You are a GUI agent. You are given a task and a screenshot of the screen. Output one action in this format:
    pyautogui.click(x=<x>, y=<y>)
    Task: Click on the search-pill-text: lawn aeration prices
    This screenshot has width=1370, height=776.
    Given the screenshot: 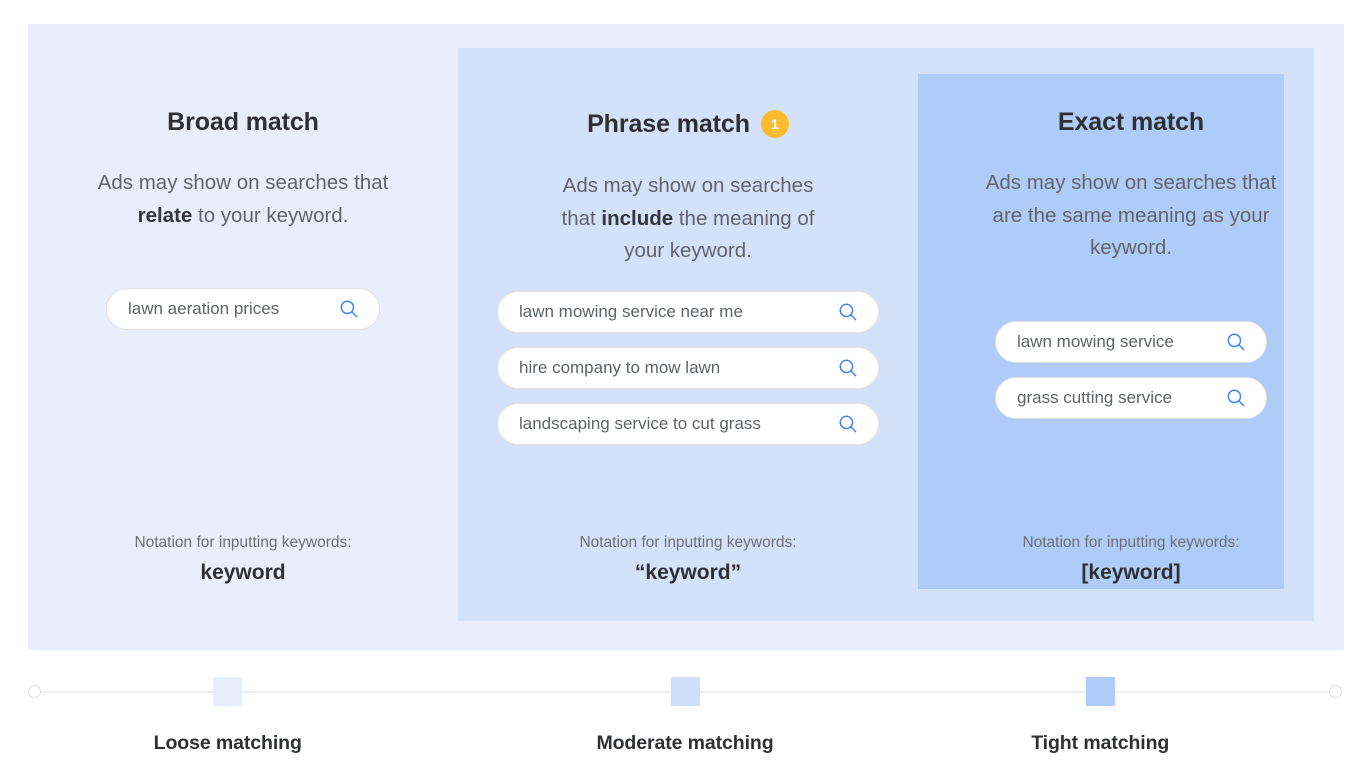 What is the action you would take?
    pyautogui.click(x=204, y=308)
    